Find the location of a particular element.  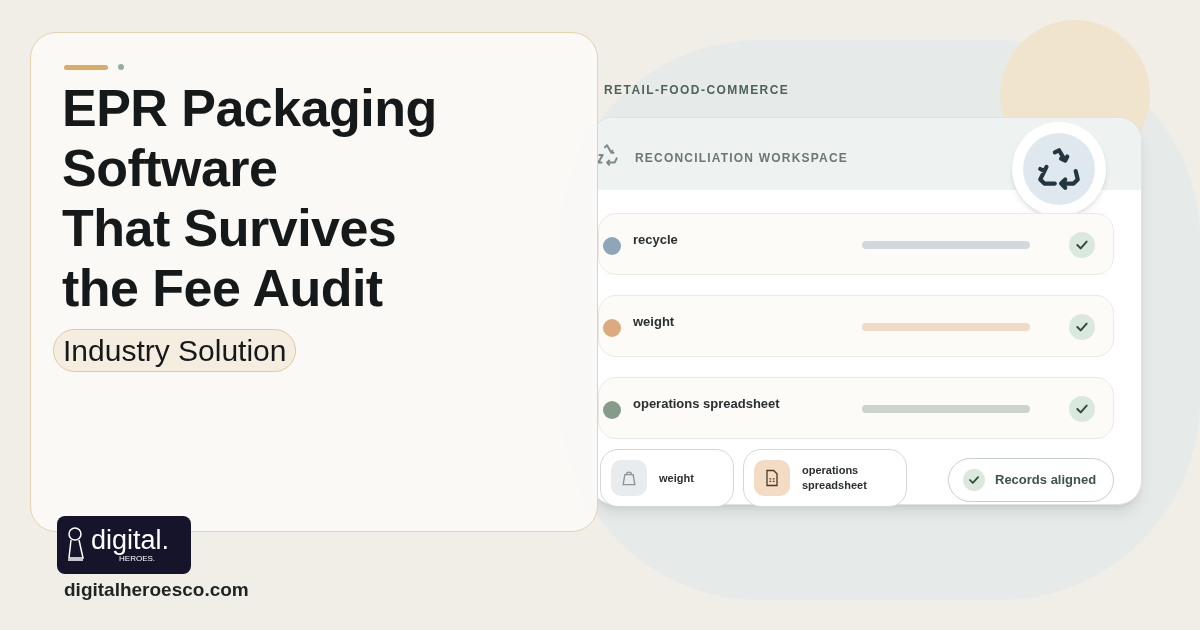

document-icon is located at coordinates (772, 478).